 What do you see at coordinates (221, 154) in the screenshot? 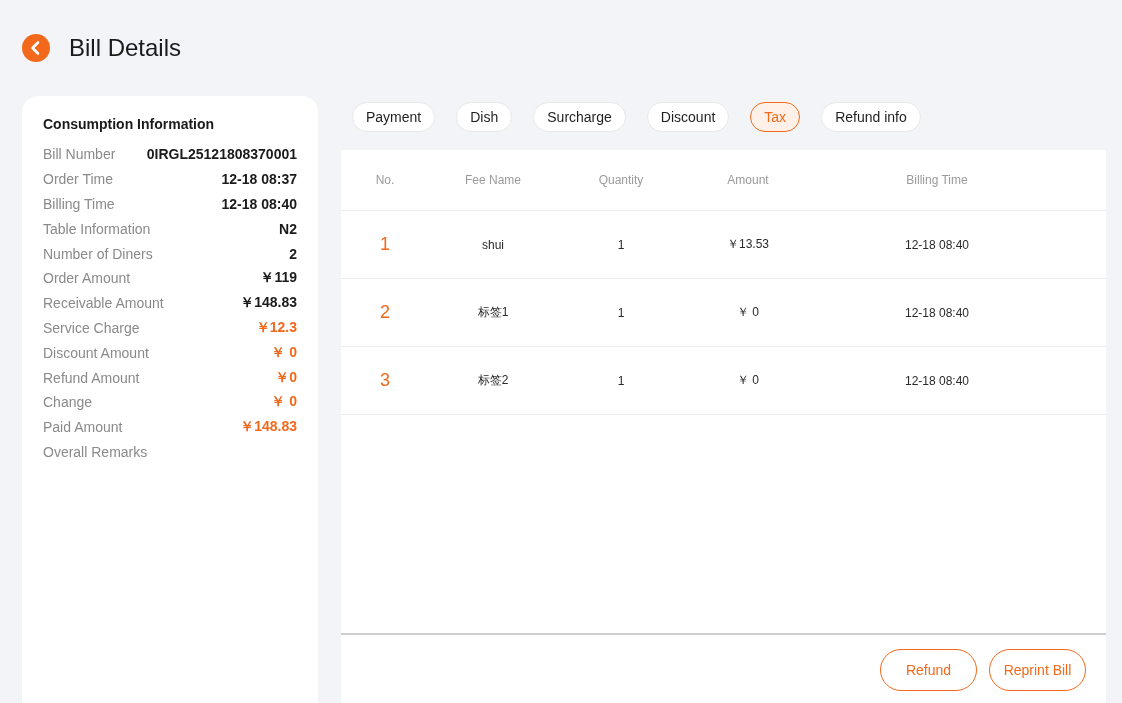
I see `info-value: 0IRGL25121808370001` at bounding box center [221, 154].